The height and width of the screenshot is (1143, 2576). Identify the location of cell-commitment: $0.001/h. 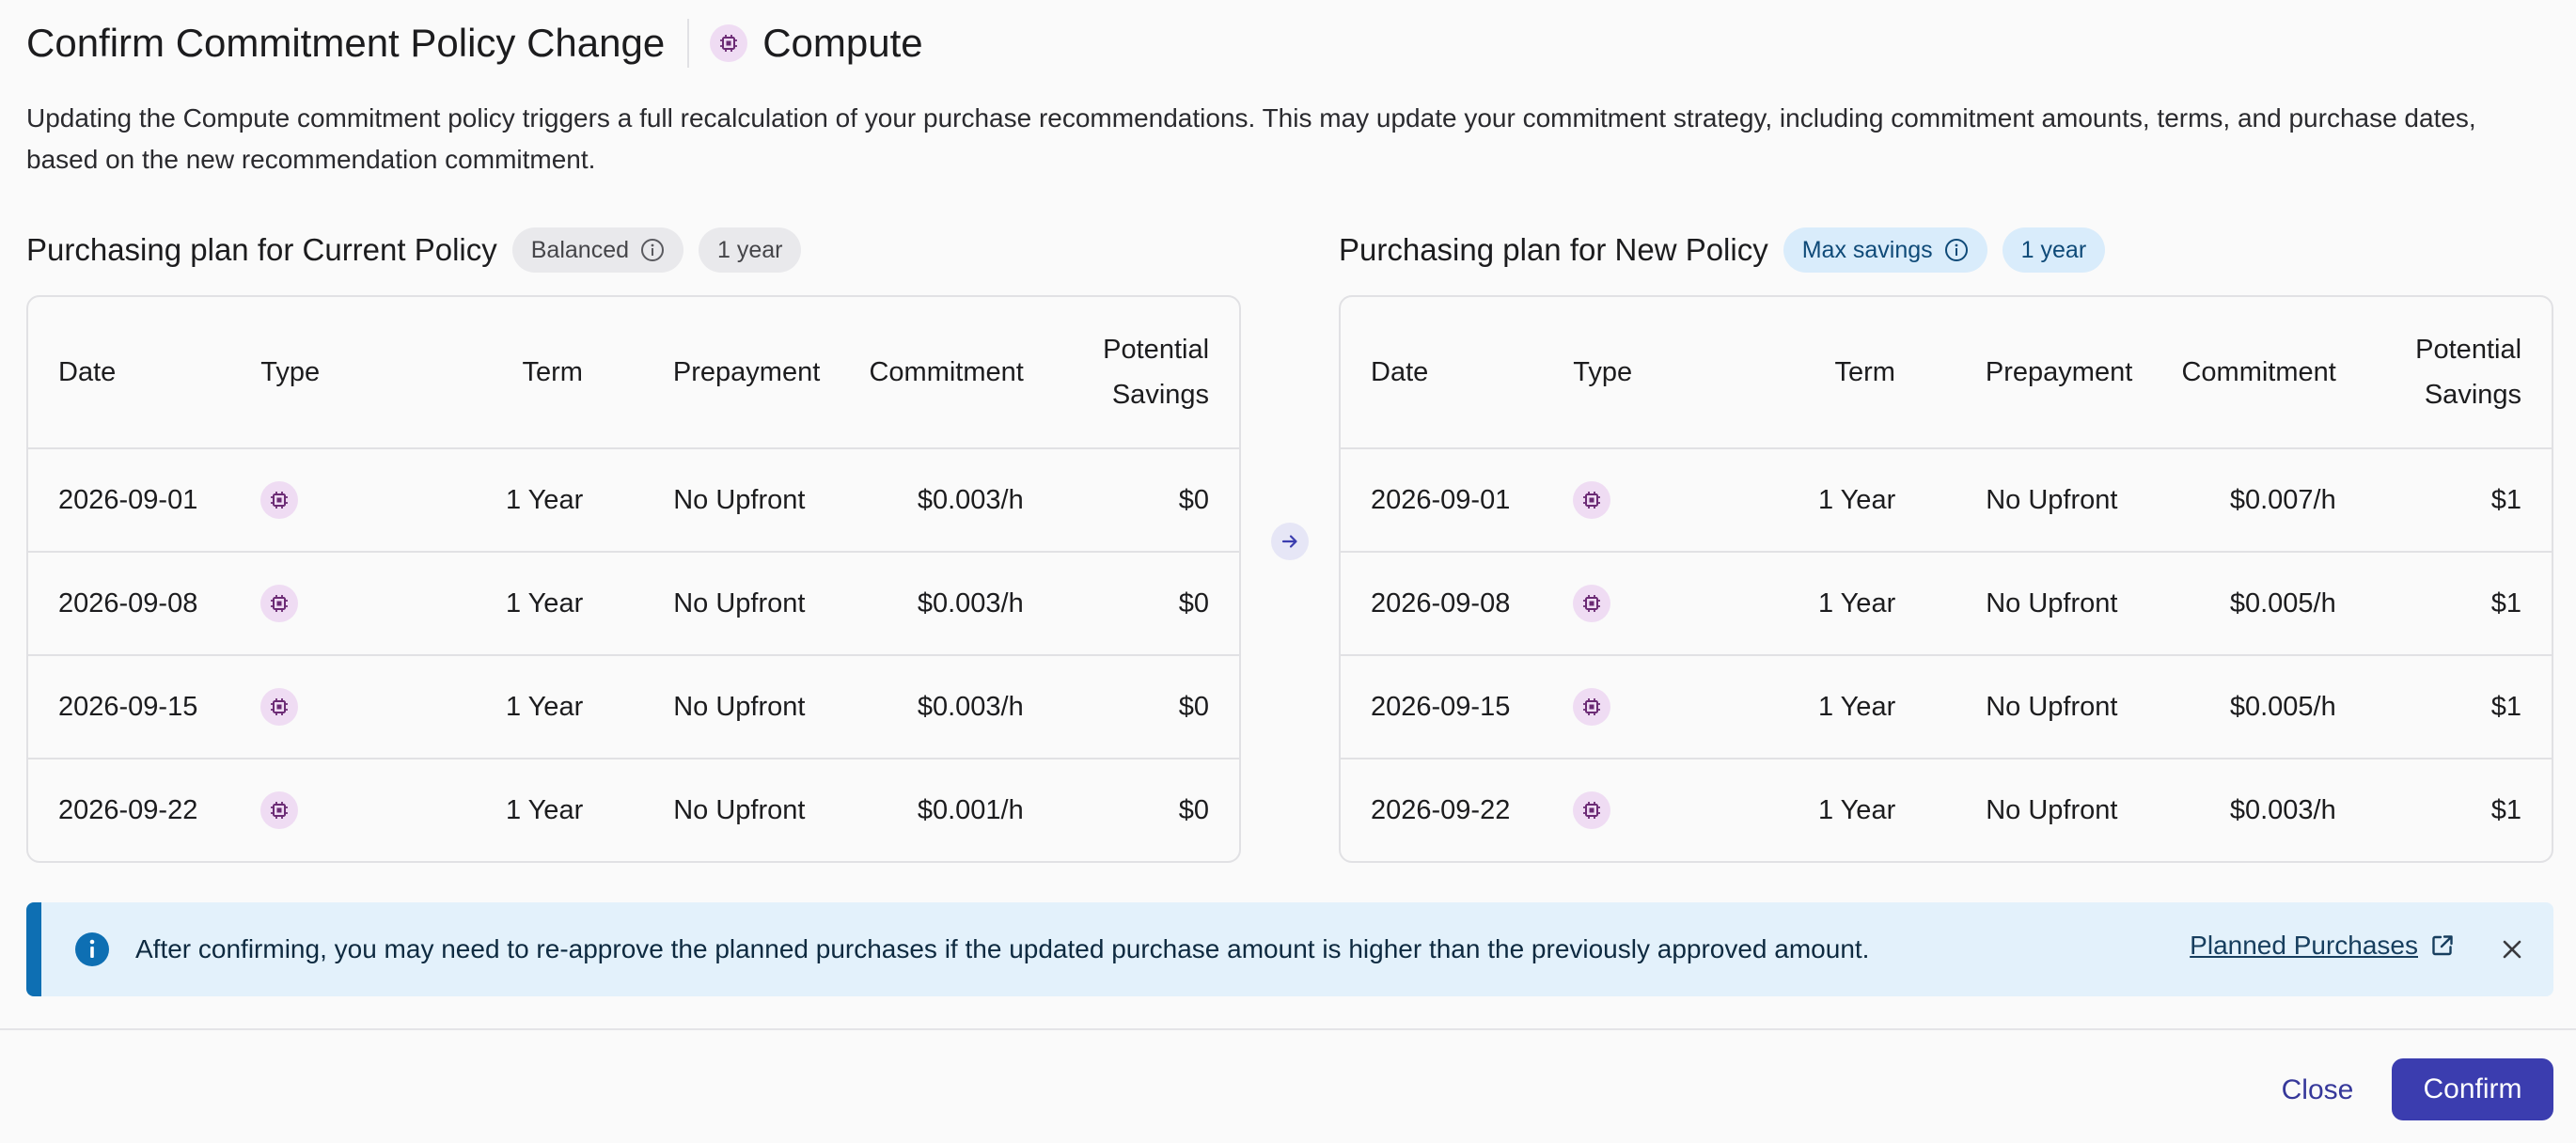
(971, 809).